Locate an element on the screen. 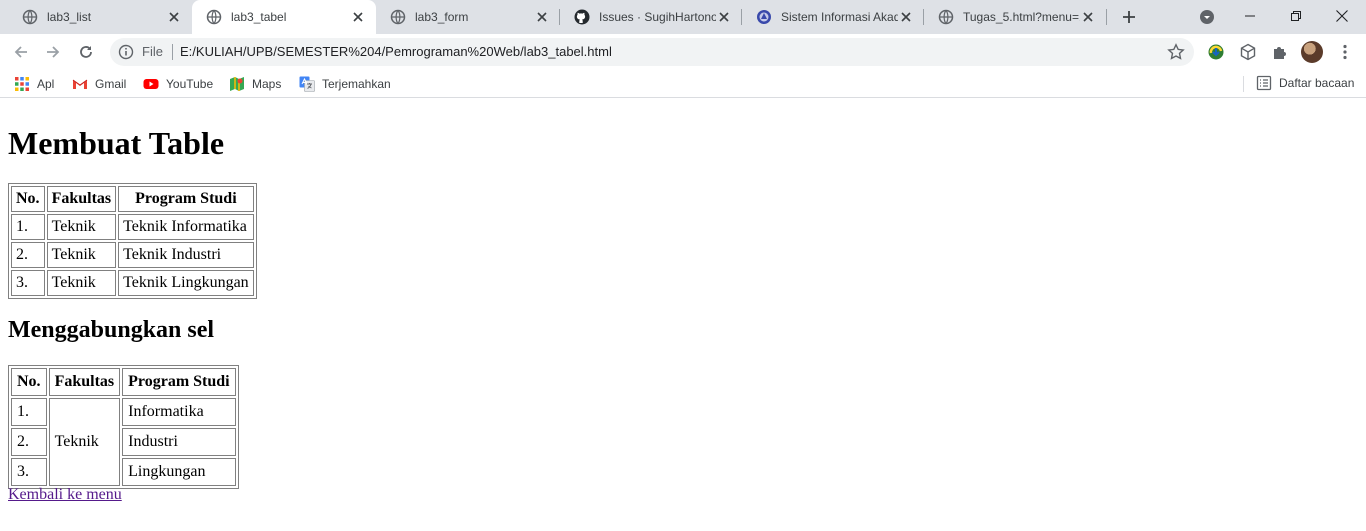 The image size is (1366, 531). table-row: 3. Teknik Teknik Lingkungan is located at coordinates (132, 283).